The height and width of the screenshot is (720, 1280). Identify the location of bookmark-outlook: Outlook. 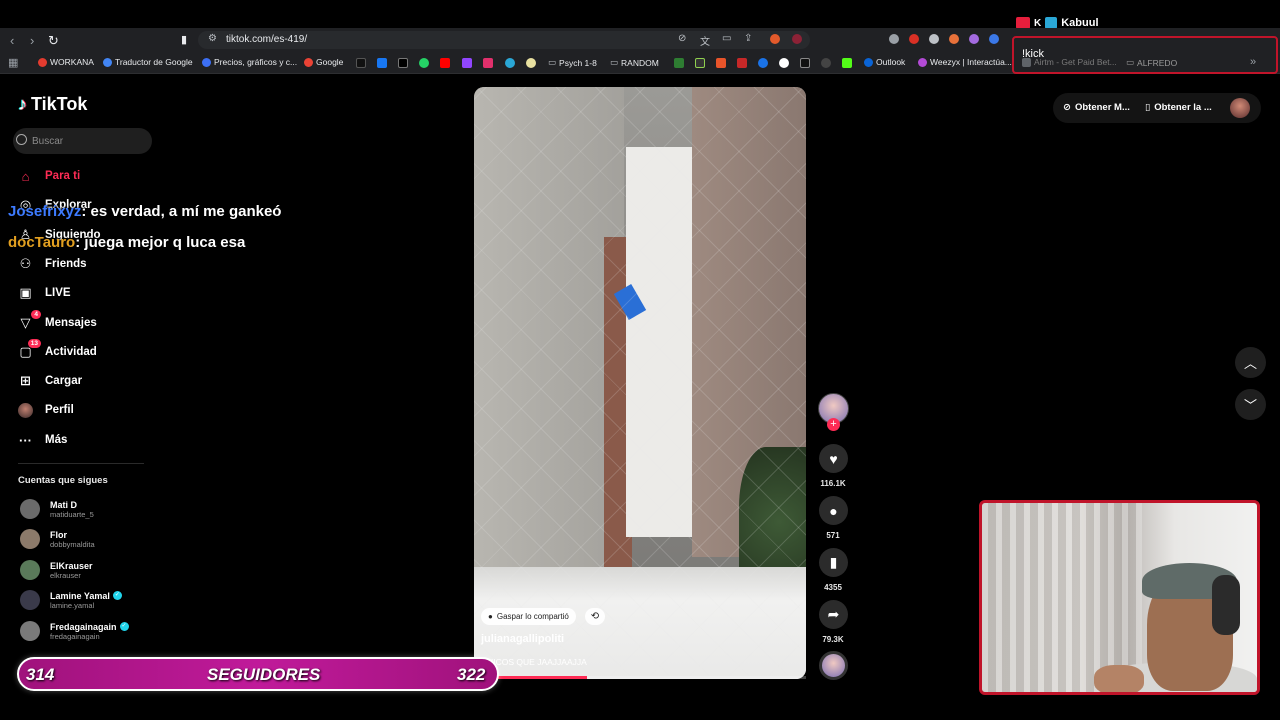
(884, 62).